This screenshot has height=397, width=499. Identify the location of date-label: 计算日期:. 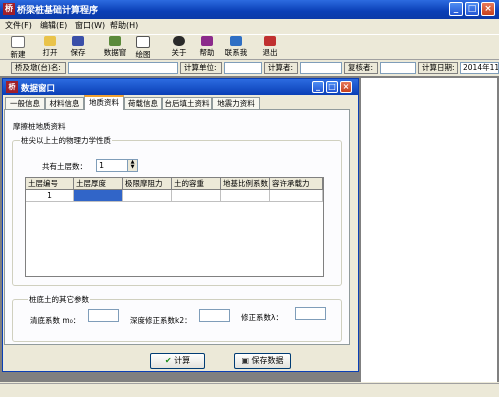
(438, 68).